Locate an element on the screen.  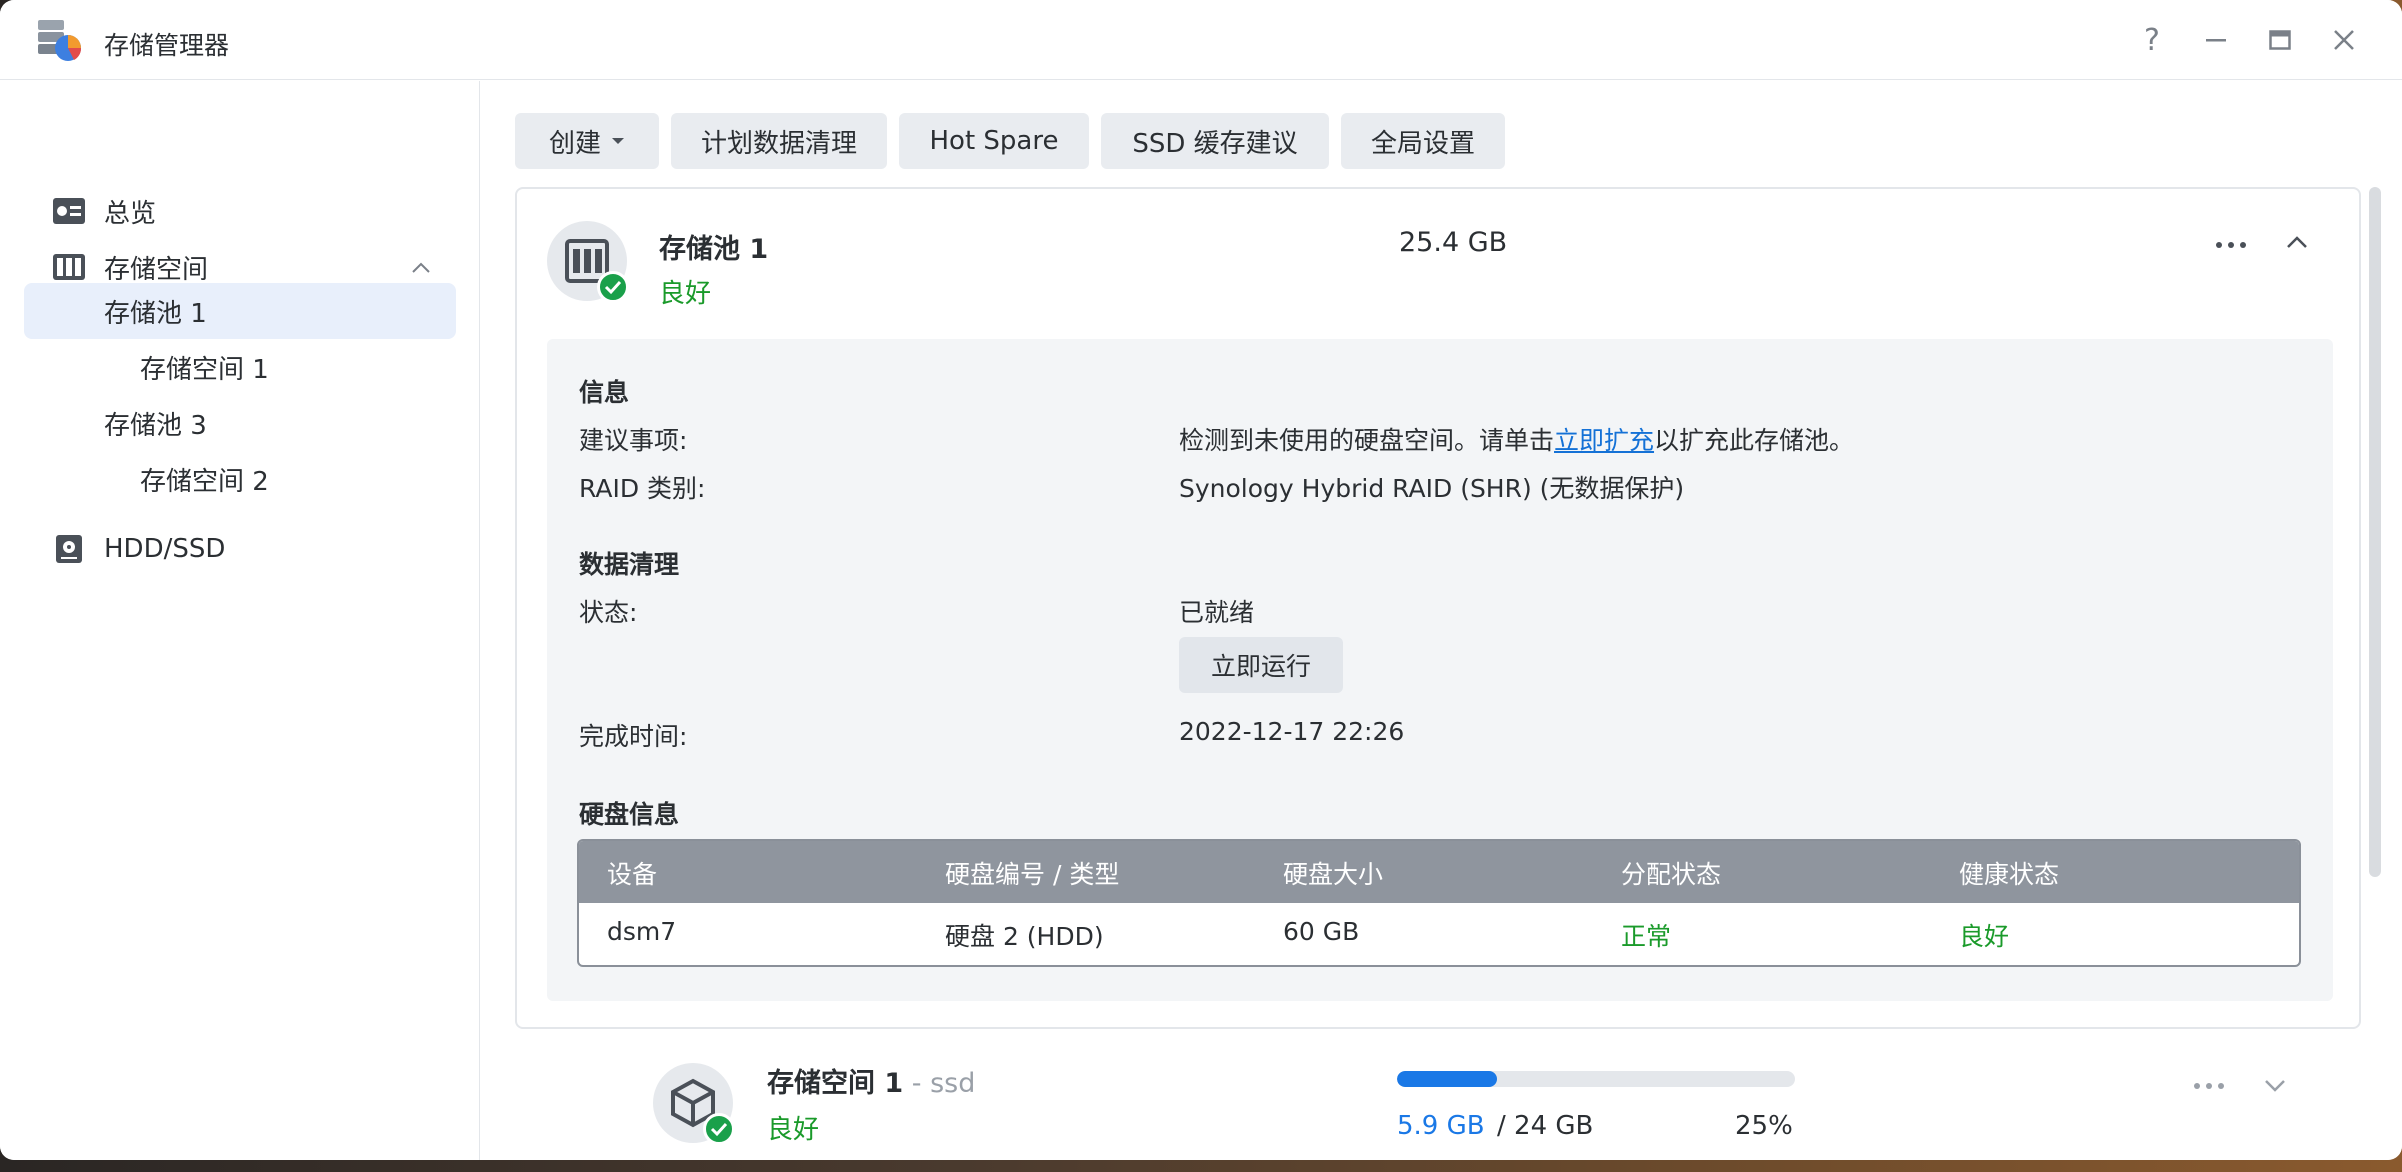
sidebar-item-label: 总览 is located at coordinates (130, 213).